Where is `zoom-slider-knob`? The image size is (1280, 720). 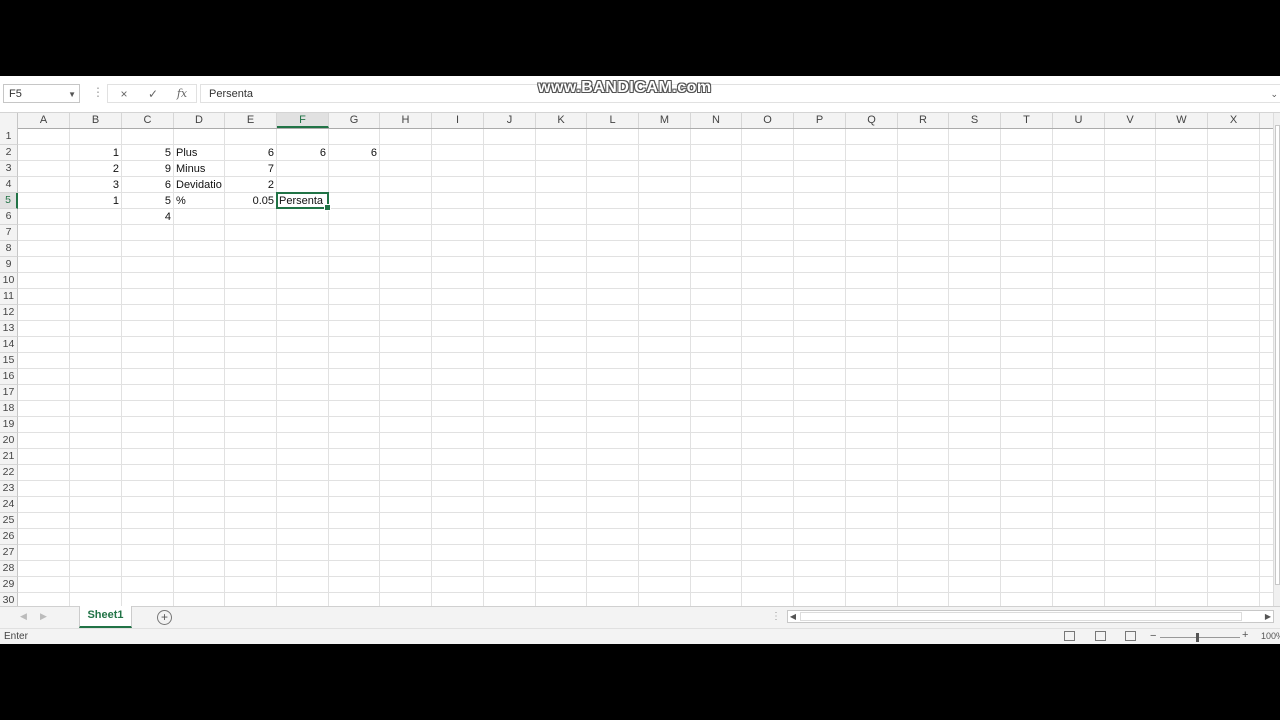
zoom-slider-knob is located at coordinates (1197, 637).